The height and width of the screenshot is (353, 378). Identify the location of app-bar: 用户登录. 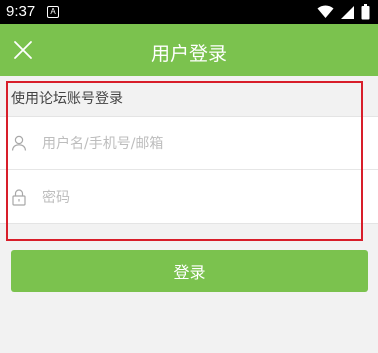
(189, 50).